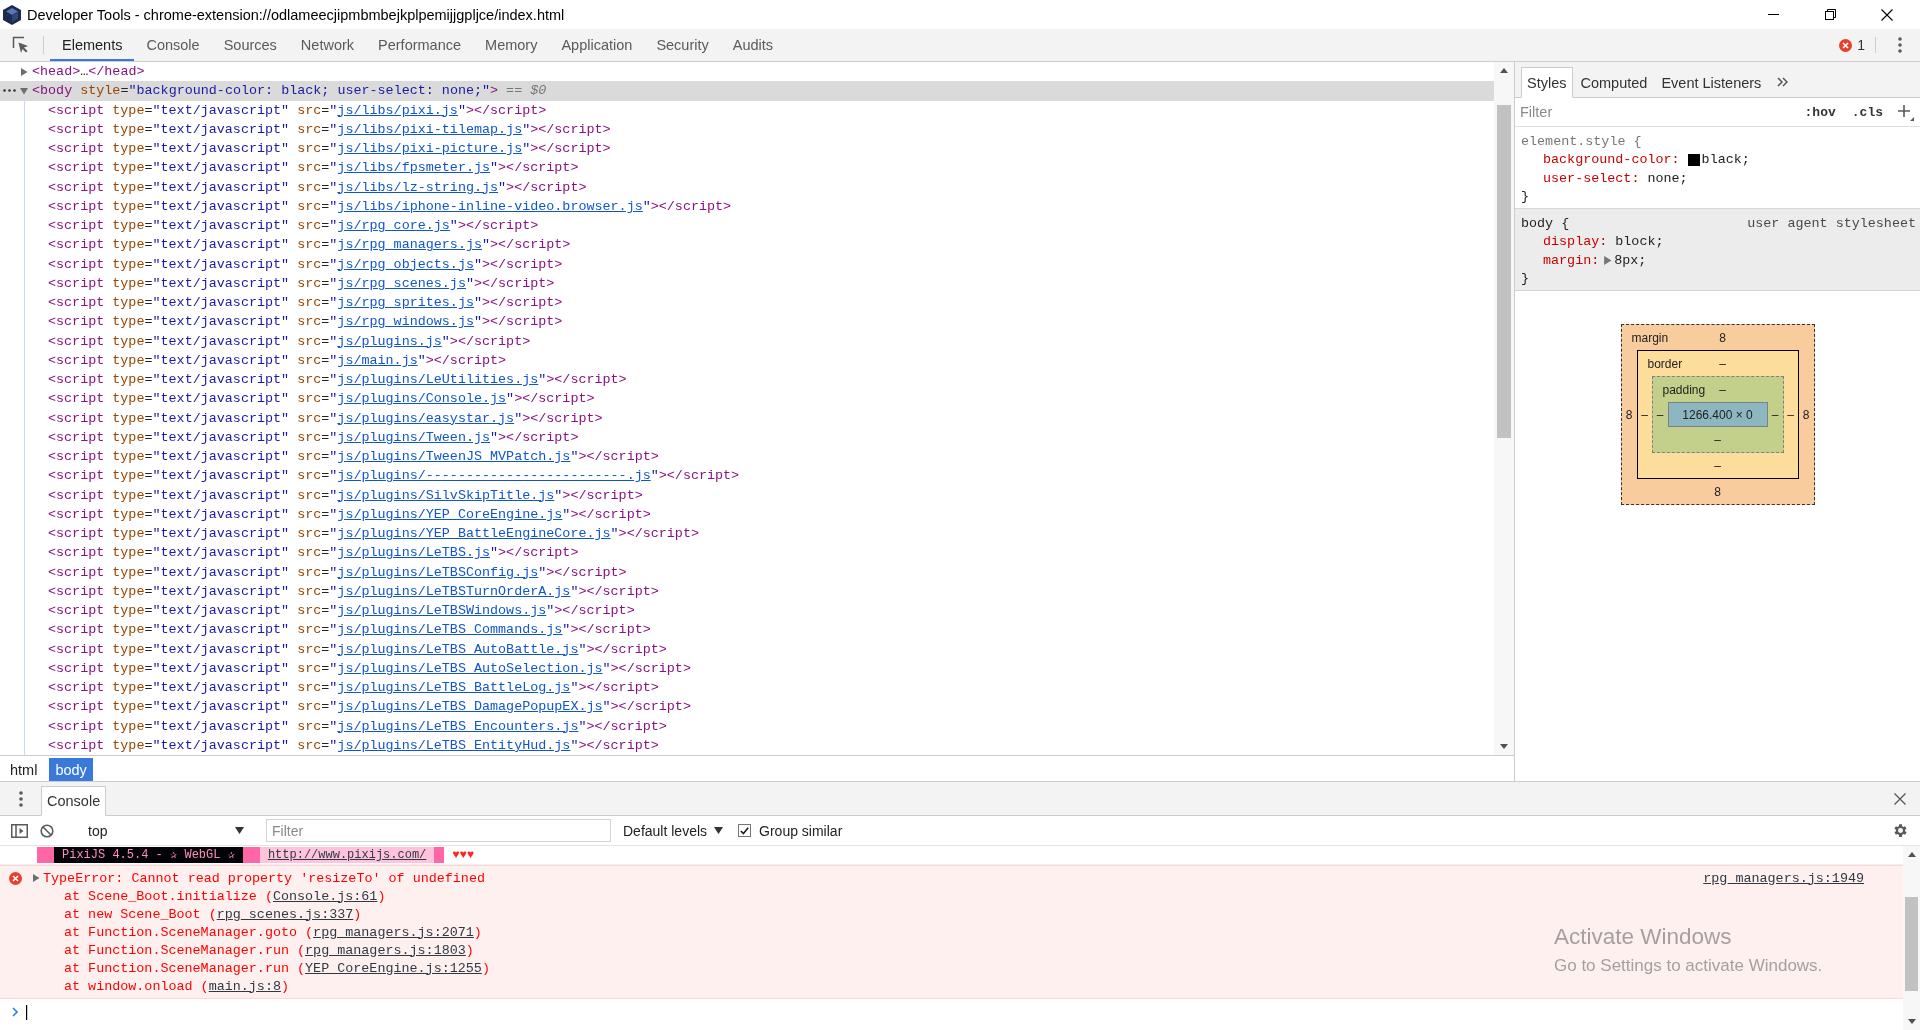 The image size is (1920, 1030). Describe the element at coordinates (389, 341) in the screenshot. I see `resource-link: js/plugins.js` at that location.